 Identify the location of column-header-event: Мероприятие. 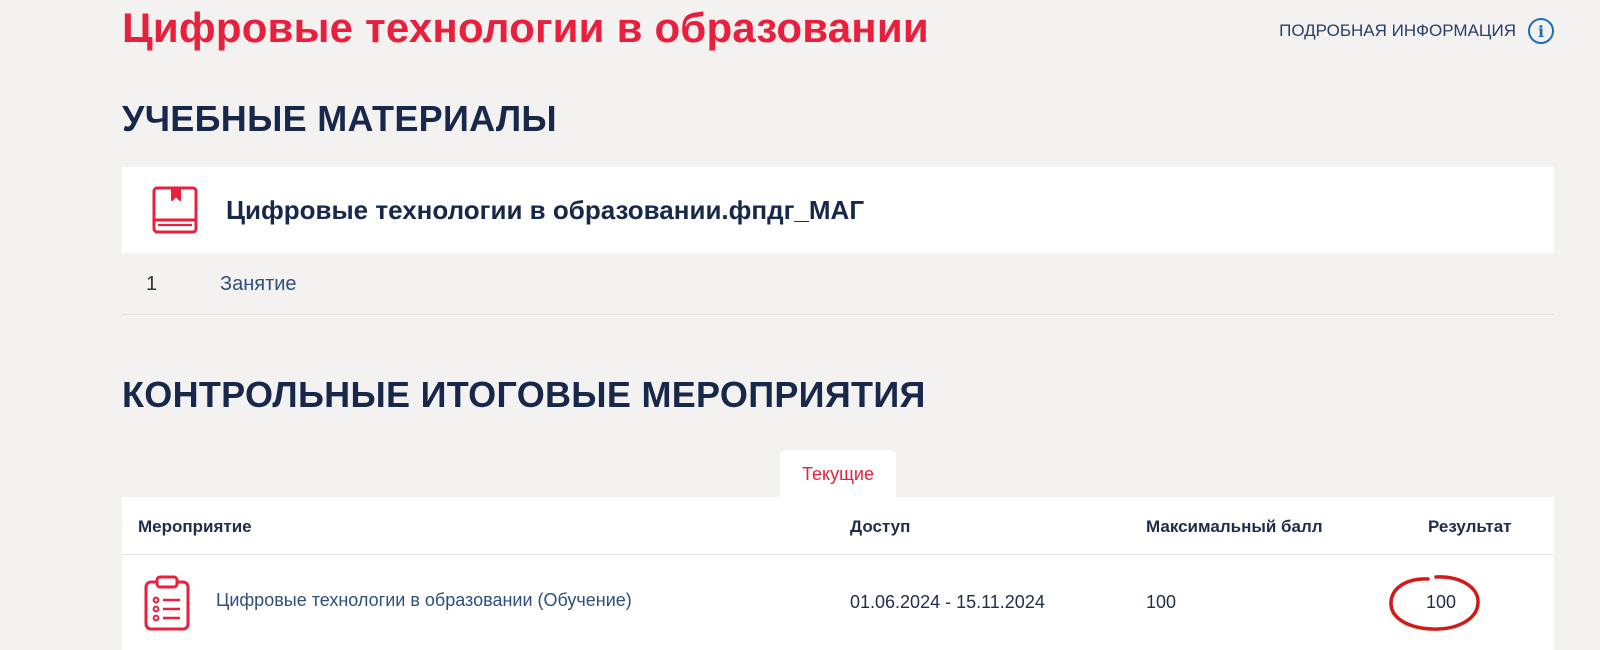
(195, 526).